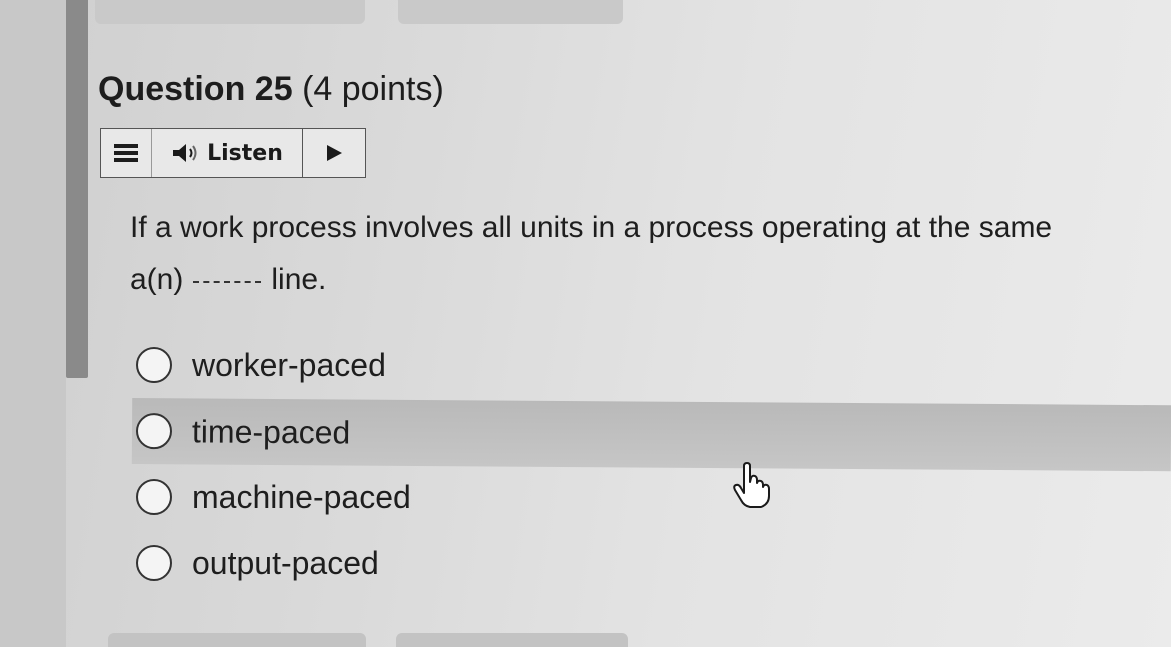  I want to click on listen-label: Listen, so click(245, 153).